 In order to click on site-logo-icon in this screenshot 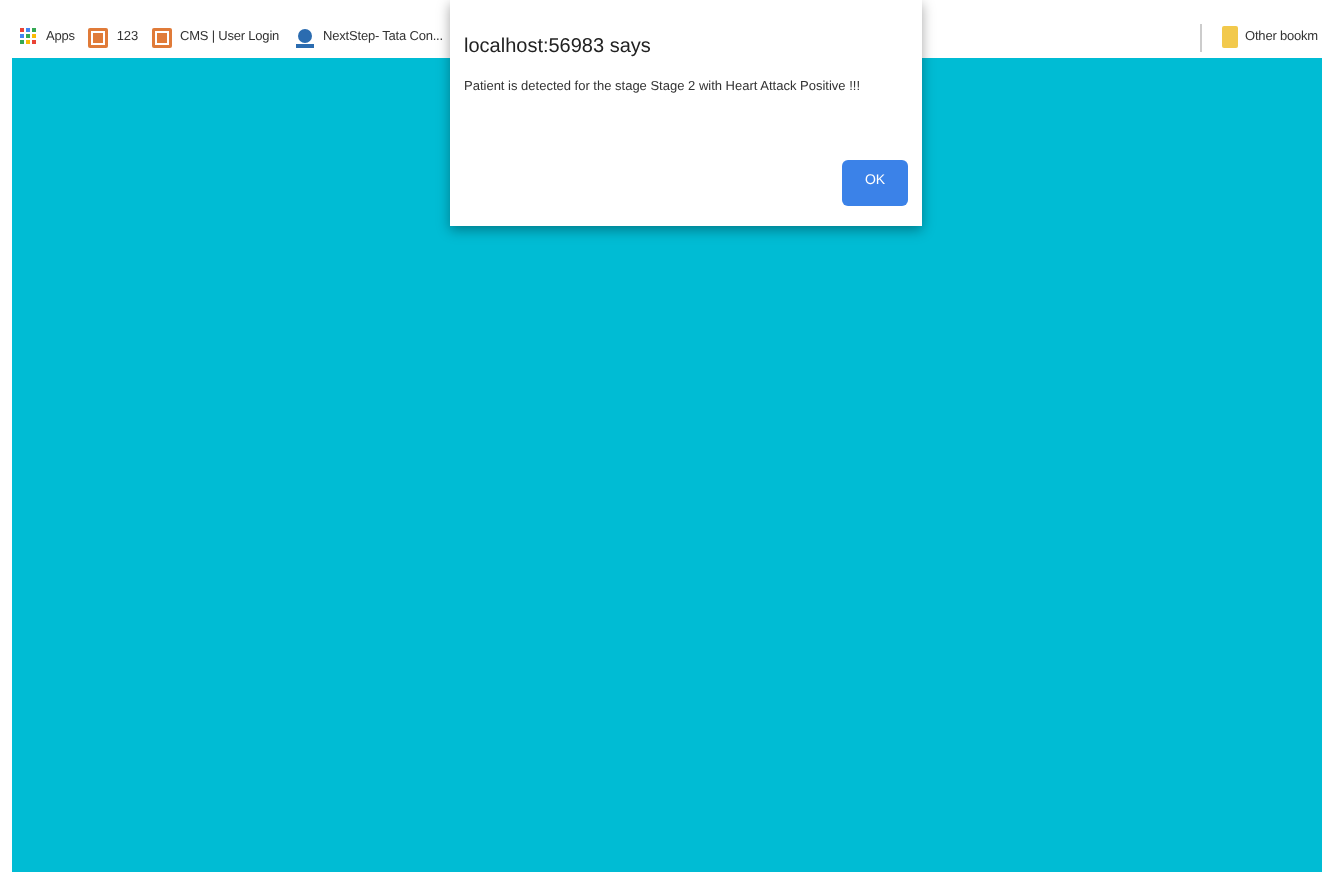, I will do `click(304, 37)`.